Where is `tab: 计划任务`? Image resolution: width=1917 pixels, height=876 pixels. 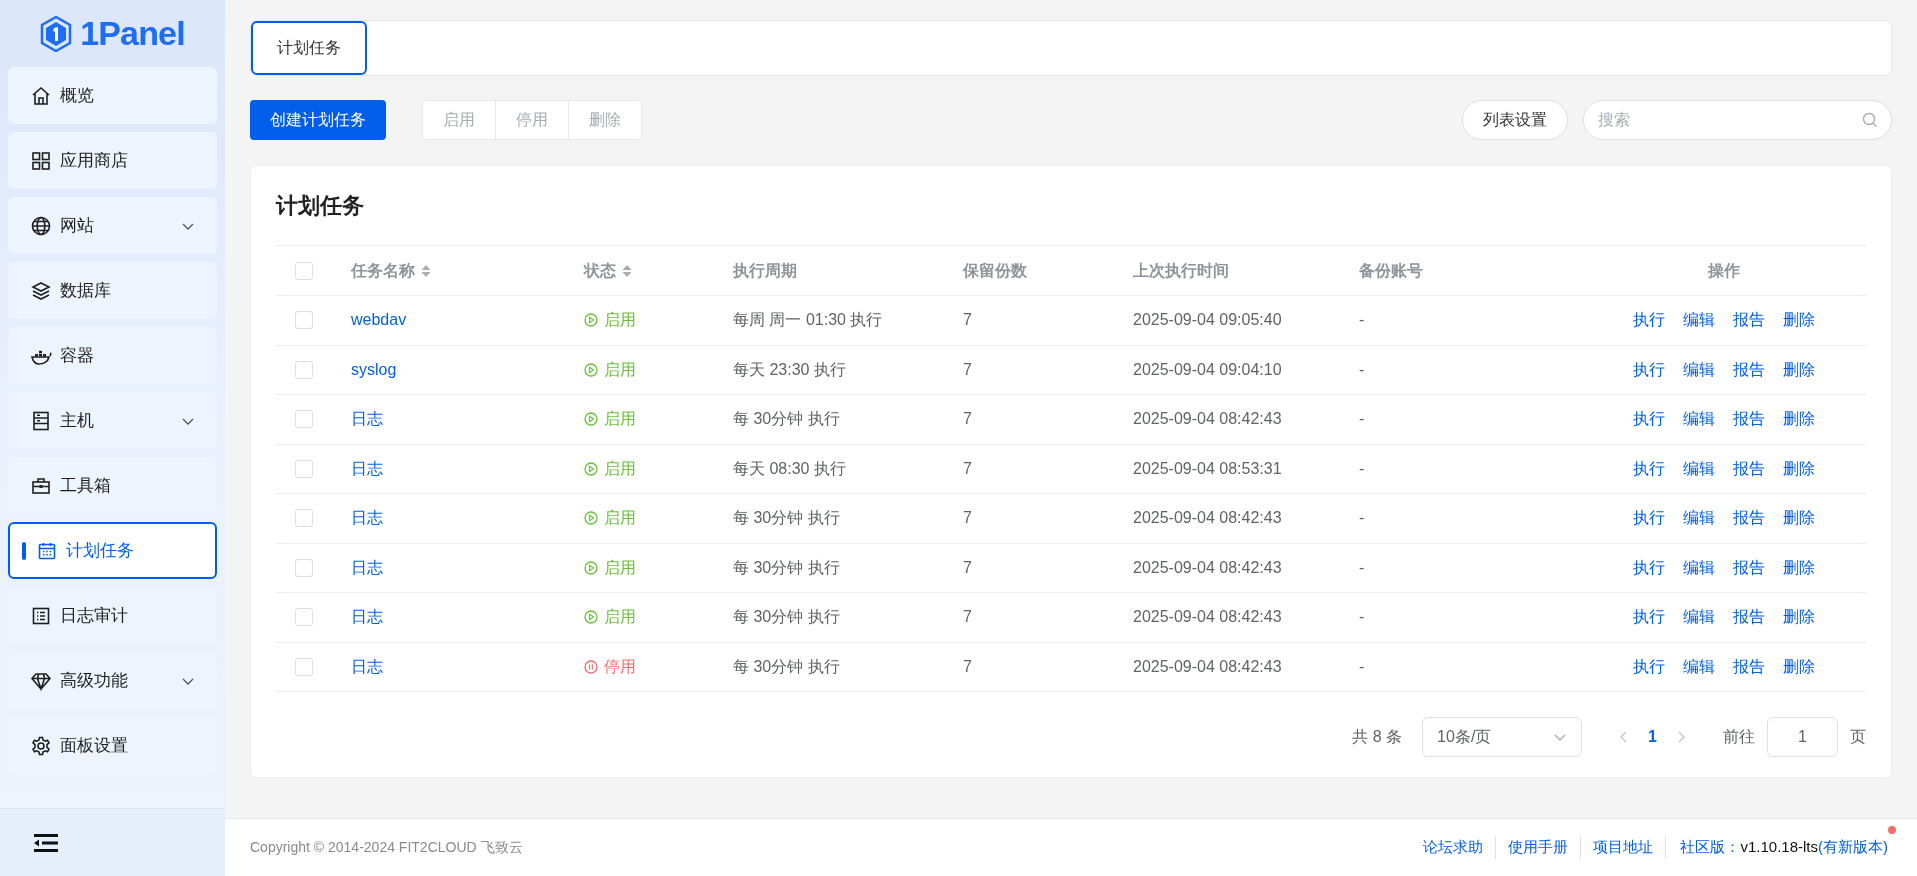 tab: 计划任务 is located at coordinates (309, 48).